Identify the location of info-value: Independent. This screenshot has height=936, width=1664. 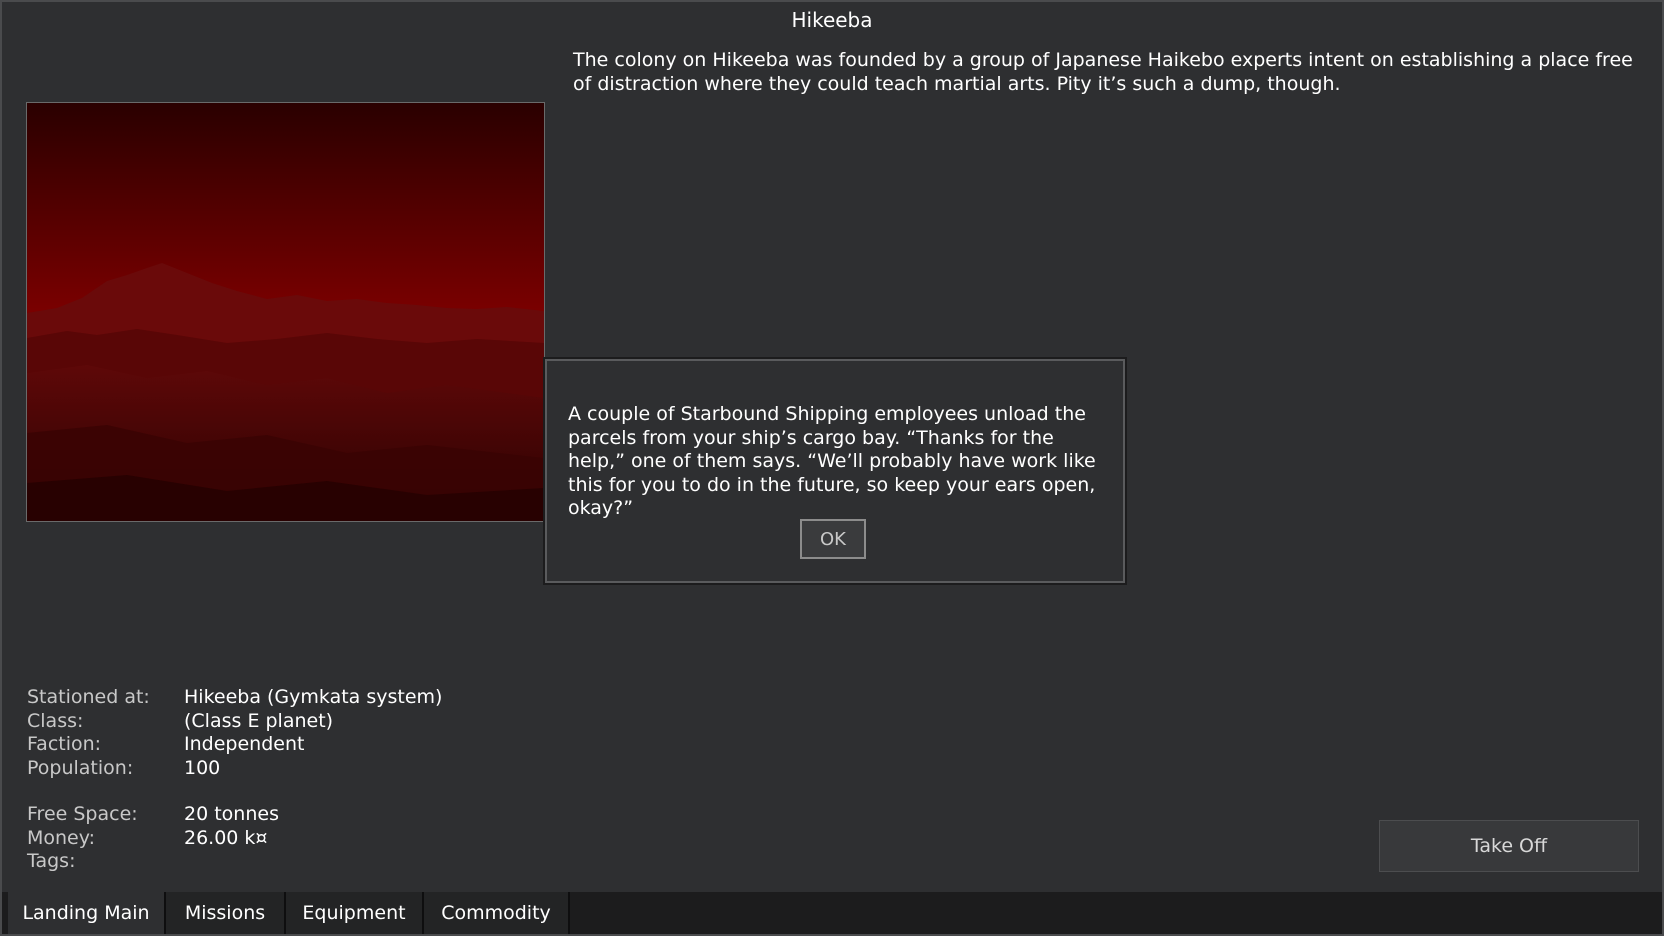
(244, 744).